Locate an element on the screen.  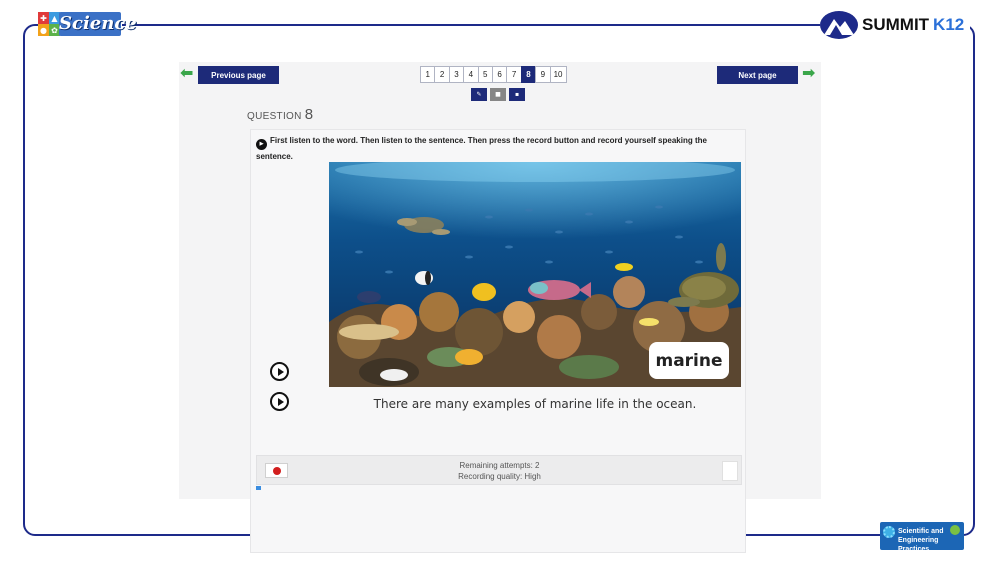
record-icon is located at coordinates (276, 470).